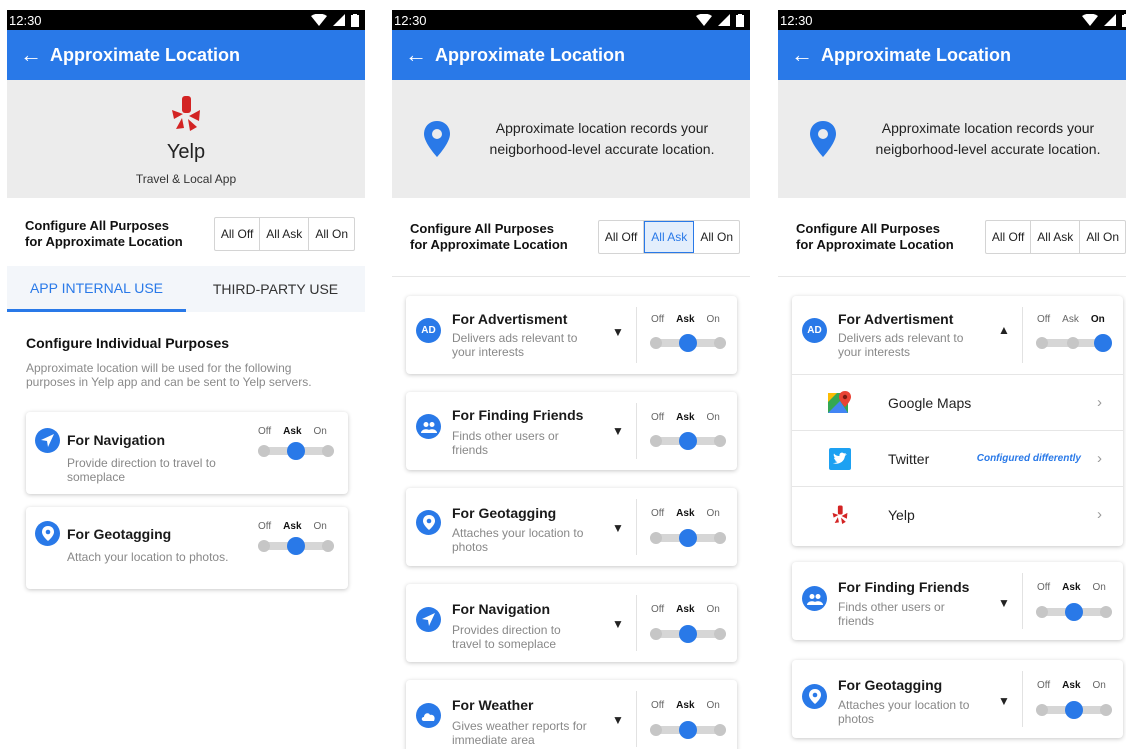  What do you see at coordinates (868, 228) in the screenshot?
I see `config-label-line1: Configure All Purposes` at bounding box center [868, 228].